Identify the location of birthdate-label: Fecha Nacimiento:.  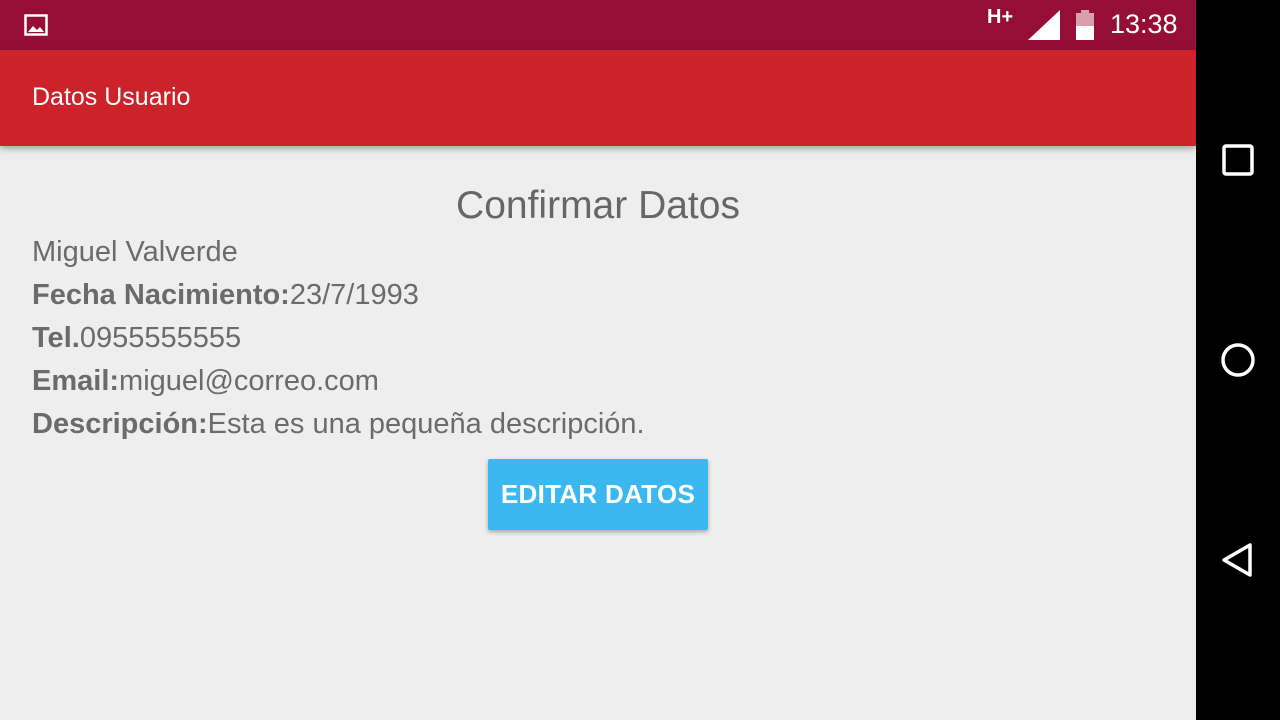
(161, 295).